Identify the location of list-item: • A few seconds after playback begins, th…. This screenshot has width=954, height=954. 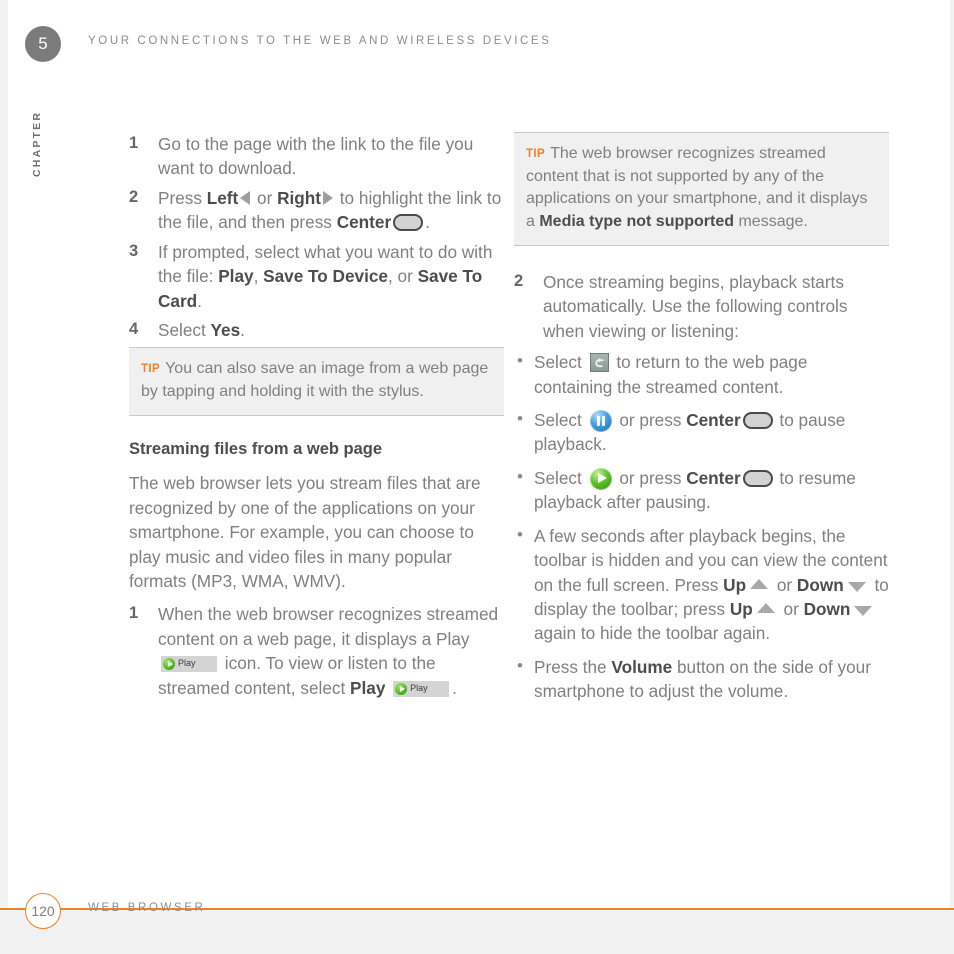
(701, 585).